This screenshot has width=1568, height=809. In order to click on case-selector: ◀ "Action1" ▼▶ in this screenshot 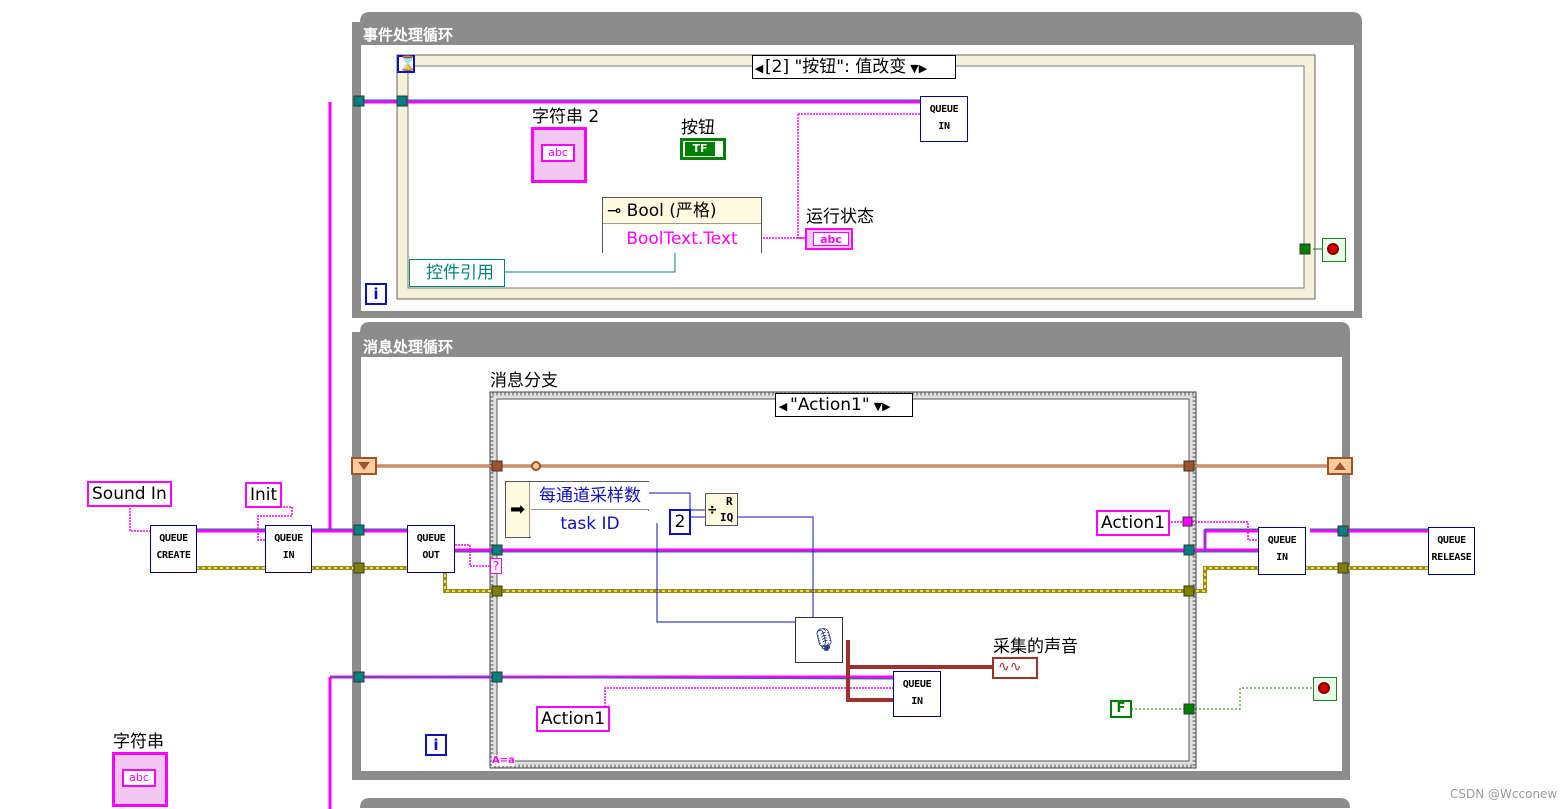, I will do `click(844, 405)`.